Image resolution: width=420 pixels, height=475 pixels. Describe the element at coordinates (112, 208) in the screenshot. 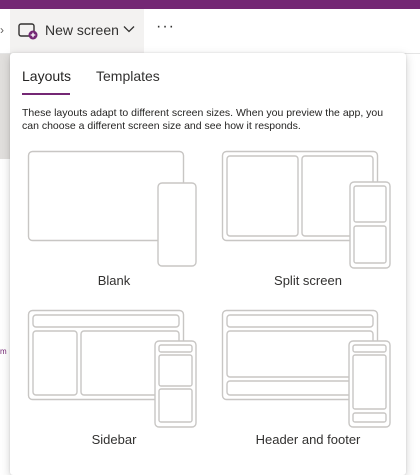

I see `blank-layout-thumbnail` at that location.